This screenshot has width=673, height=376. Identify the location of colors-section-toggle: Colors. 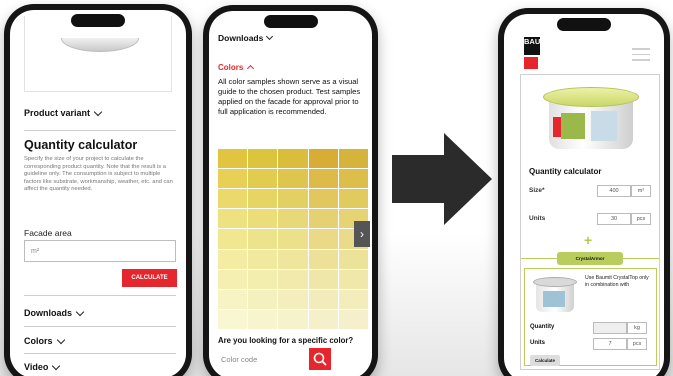
(236, 68).